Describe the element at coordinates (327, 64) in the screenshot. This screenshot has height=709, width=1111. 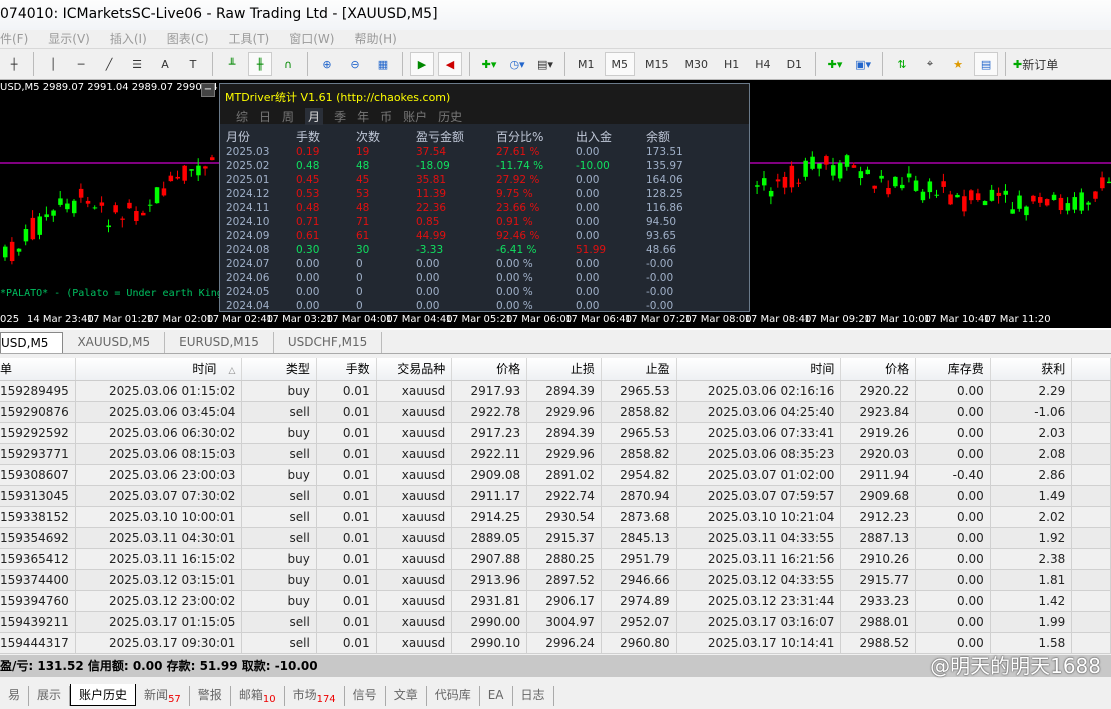
I see `zoom-in-icon: ⊕` at that location.